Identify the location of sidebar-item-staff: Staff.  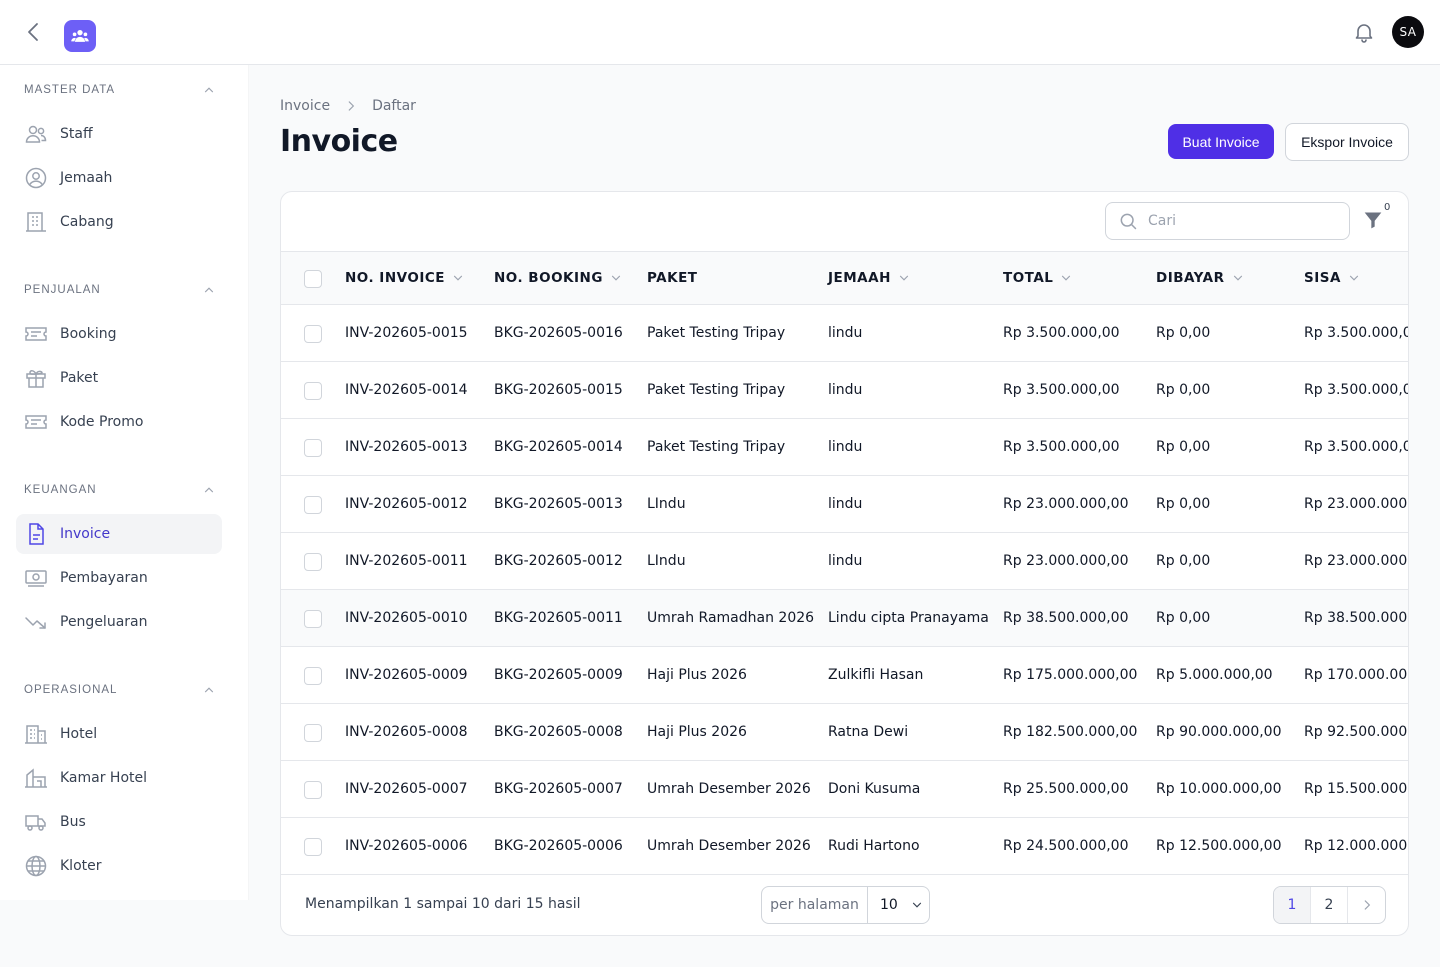
(119, 134).